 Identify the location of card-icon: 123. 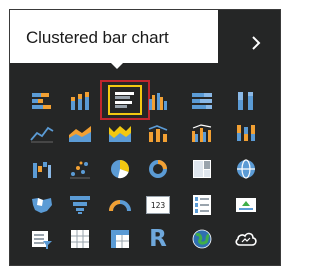
(158, 205).